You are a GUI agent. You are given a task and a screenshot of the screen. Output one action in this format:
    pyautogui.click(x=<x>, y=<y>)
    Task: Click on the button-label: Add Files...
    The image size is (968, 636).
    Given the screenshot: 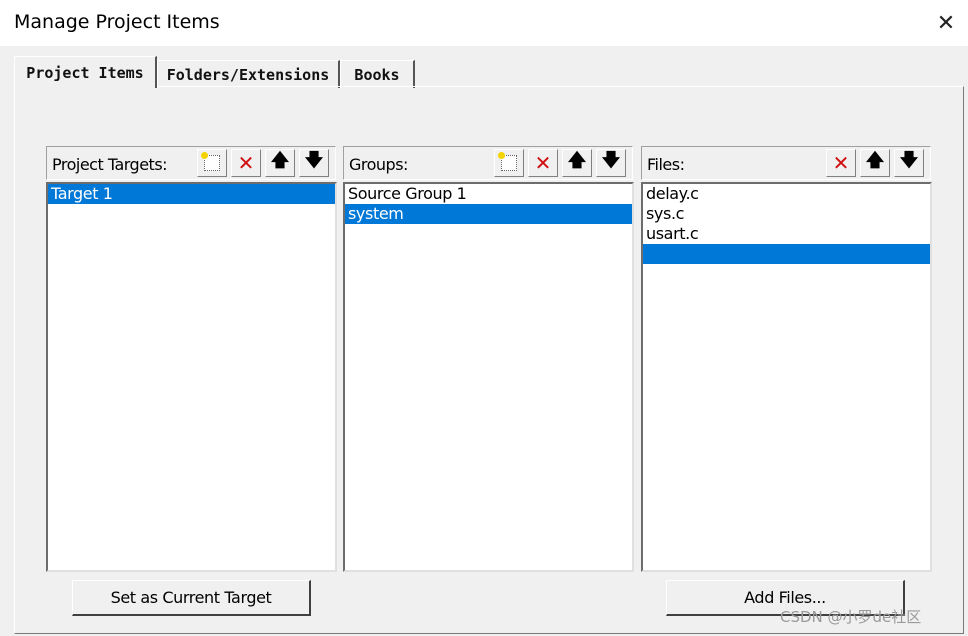 What is the action you would take?
    pyautogui.click(x=785, y=597)
    